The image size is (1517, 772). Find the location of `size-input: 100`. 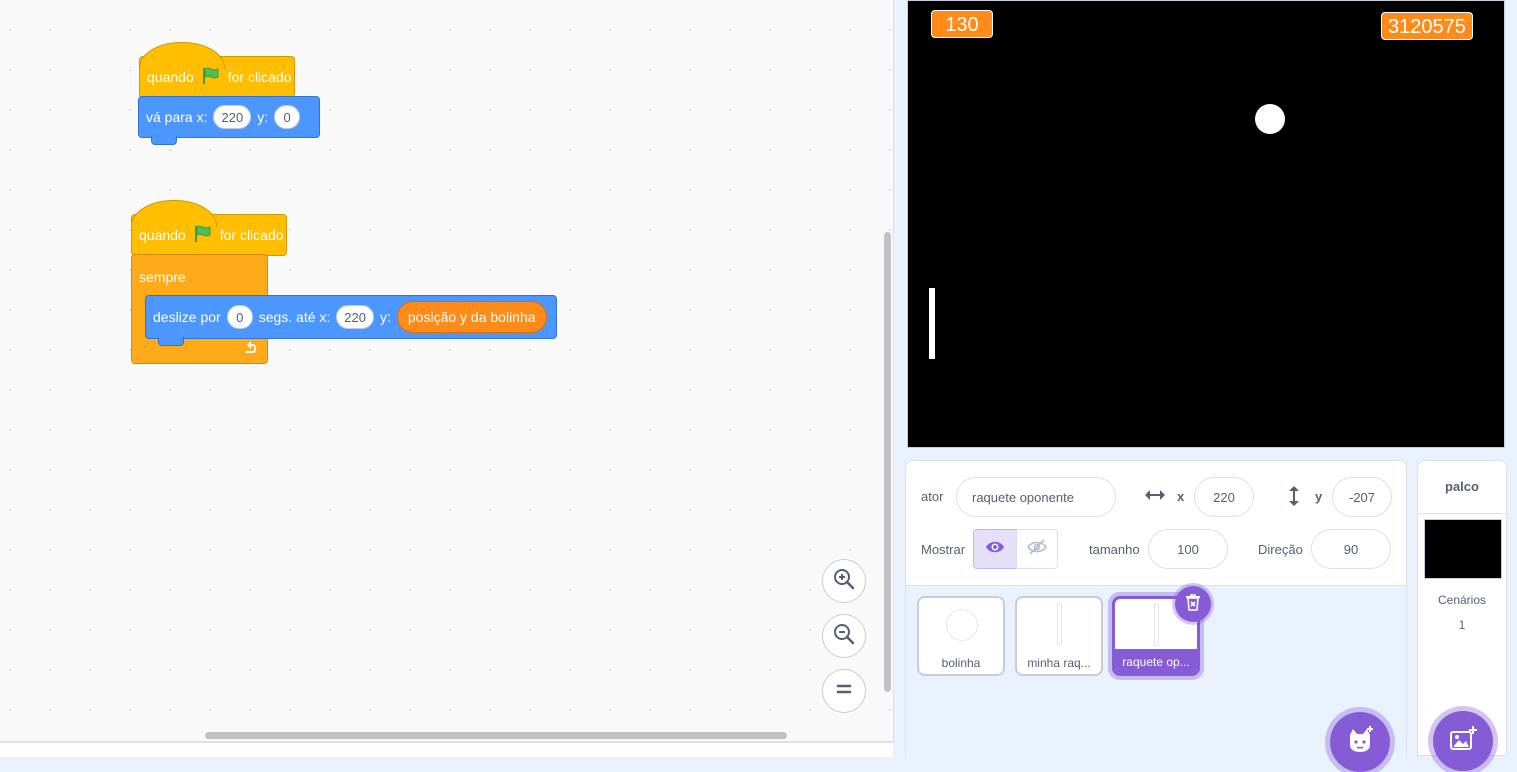

size-input: 100 is located at coordinates (1188, 549).